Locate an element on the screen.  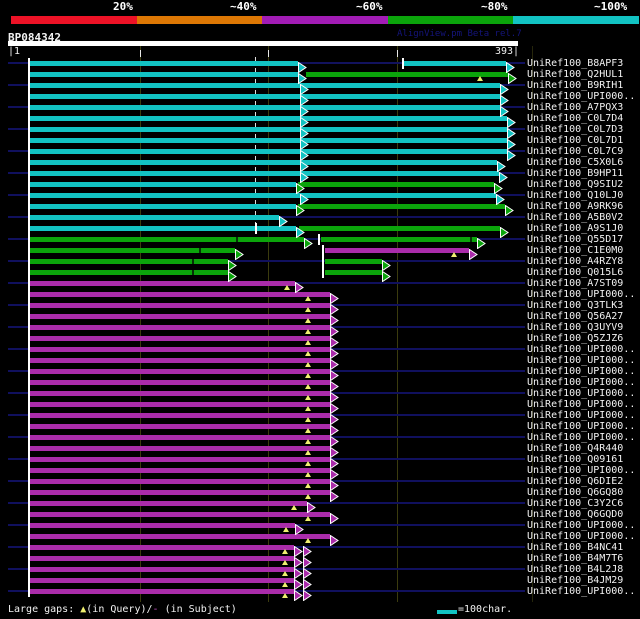
subject-label: UniRef100_B4L2J8 is located at coordinates (575, 569).